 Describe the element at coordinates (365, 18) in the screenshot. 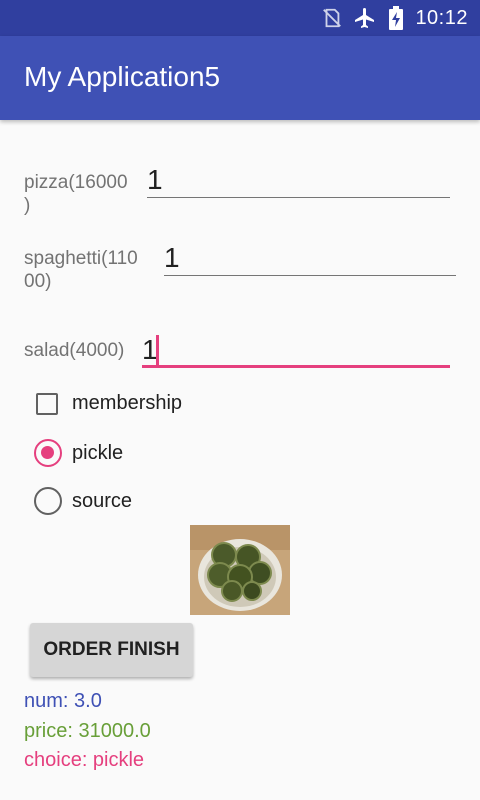

I see `airplane-mode-icon` at that location.